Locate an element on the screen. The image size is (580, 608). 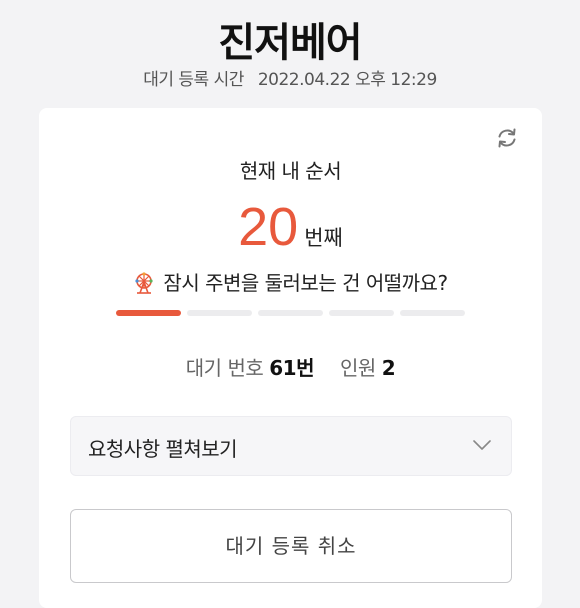
registration-label: 대기 등록 시간 is located at coordinates (193, 80).